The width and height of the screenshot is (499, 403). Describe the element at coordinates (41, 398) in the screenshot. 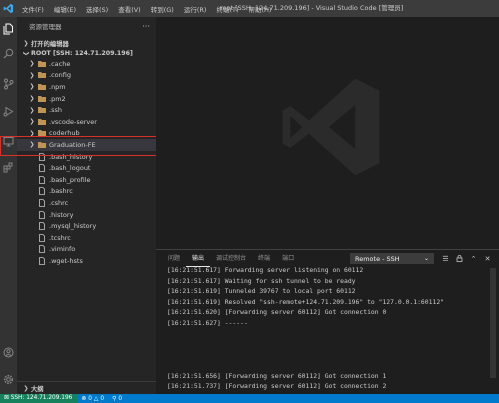

I see `remote-label: SSH: 124.71.209.196` at that location.